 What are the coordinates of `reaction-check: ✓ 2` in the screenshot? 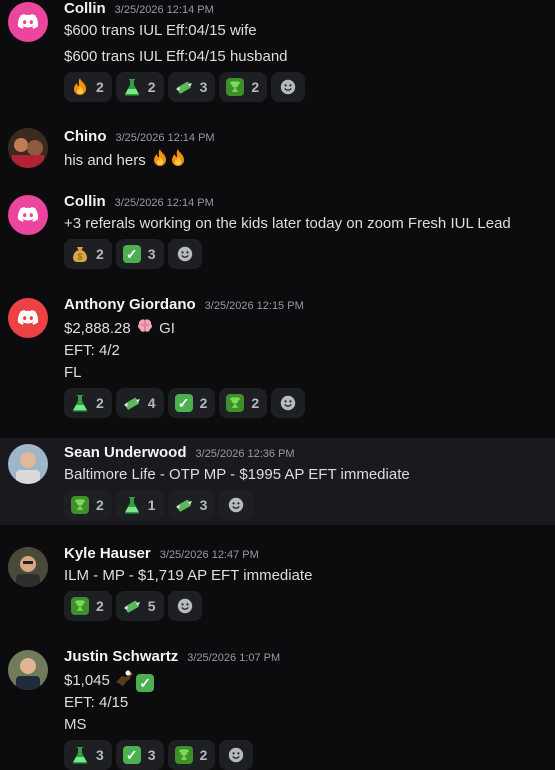 It's located at (191, 403).